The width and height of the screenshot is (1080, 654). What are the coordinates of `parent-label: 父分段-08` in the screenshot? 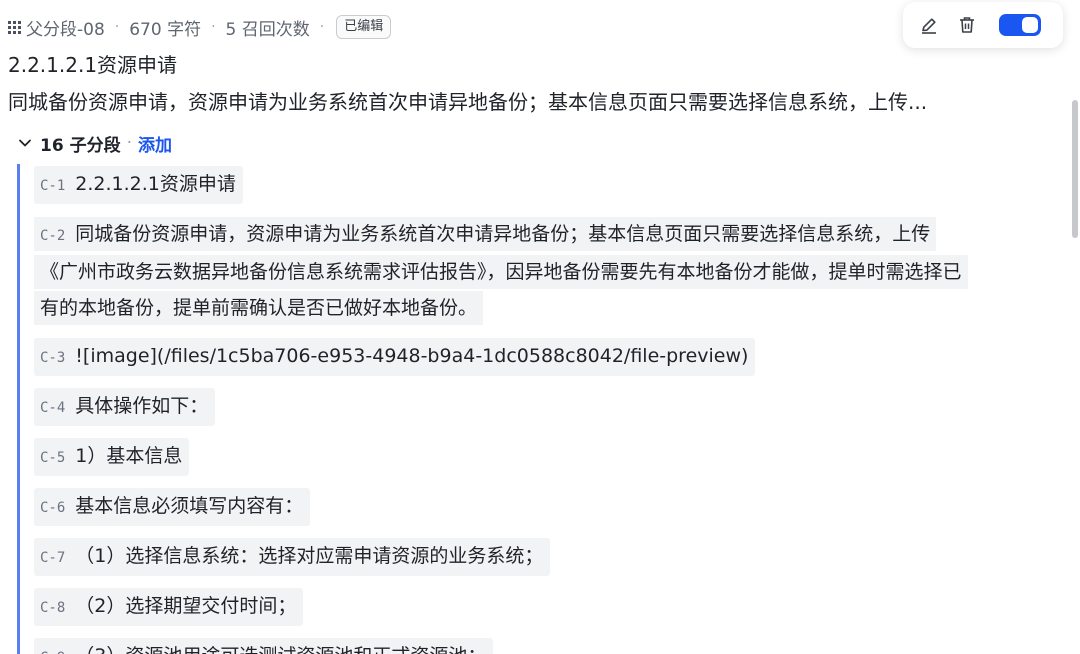 It's located at (65, 29).